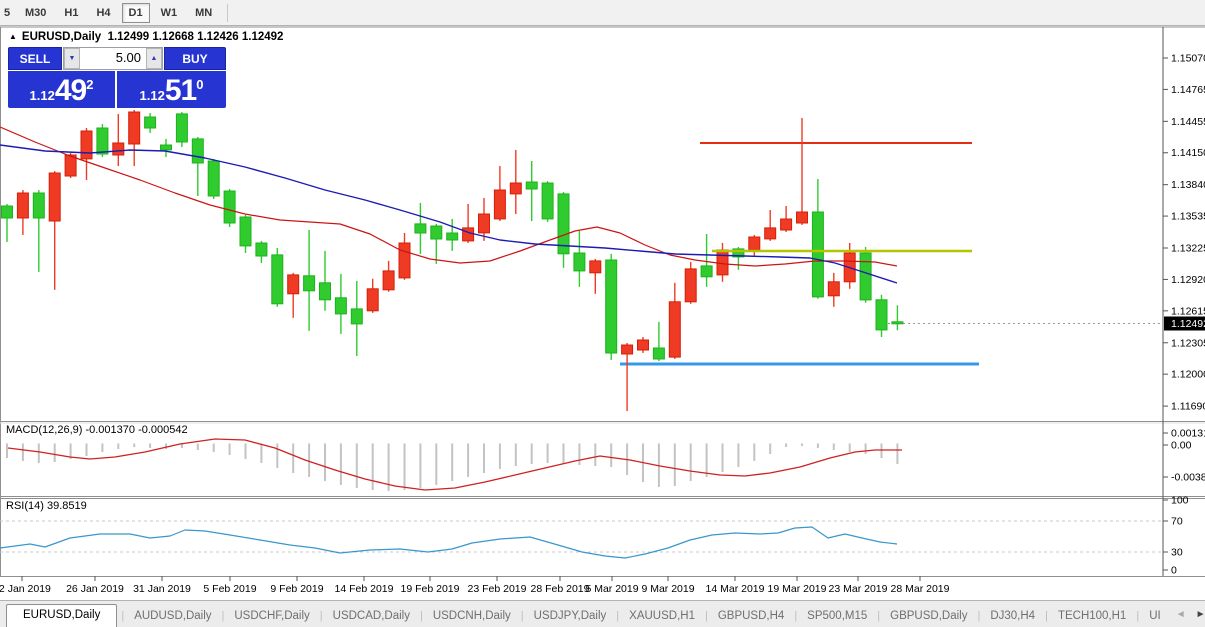 The height and width of the screenshot is (627, 1205). What do you see at coordinates (61, 37) in the screenshot?
I see `chart-symbol-label: EURUSD,Daily` at bounding box center [61, 37].